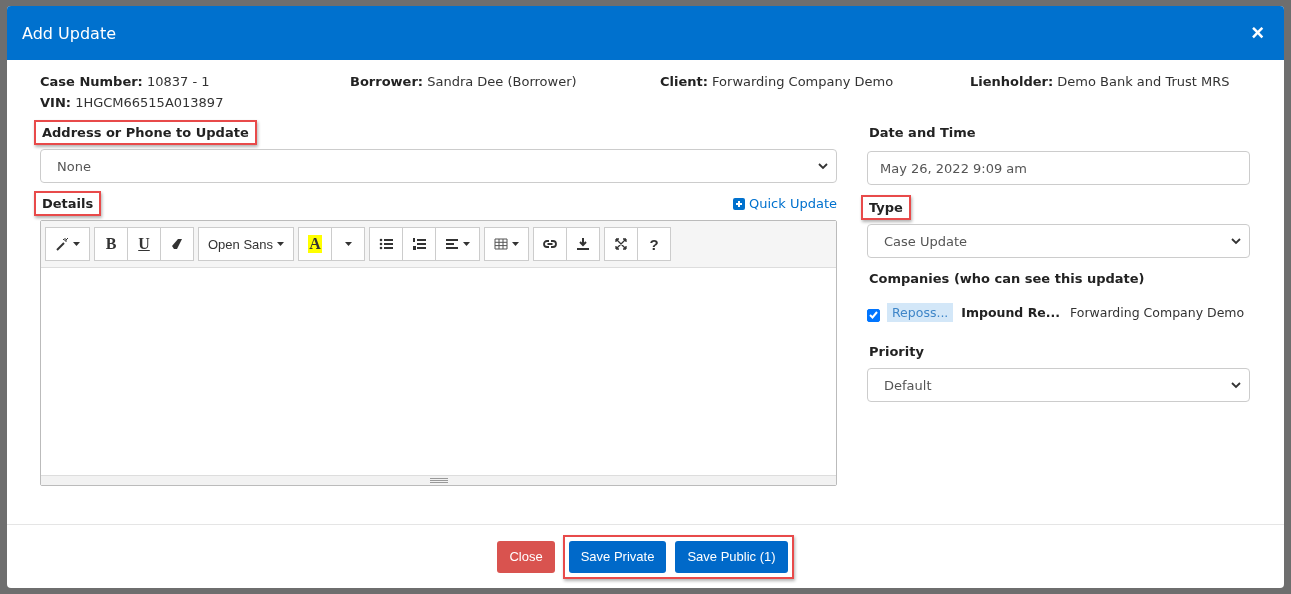 The height and width of the screenshot is (594, 1291). Describe the element at coordinates (1058, 241) in the screenshot. I see `type-select: Case Update` at that location.